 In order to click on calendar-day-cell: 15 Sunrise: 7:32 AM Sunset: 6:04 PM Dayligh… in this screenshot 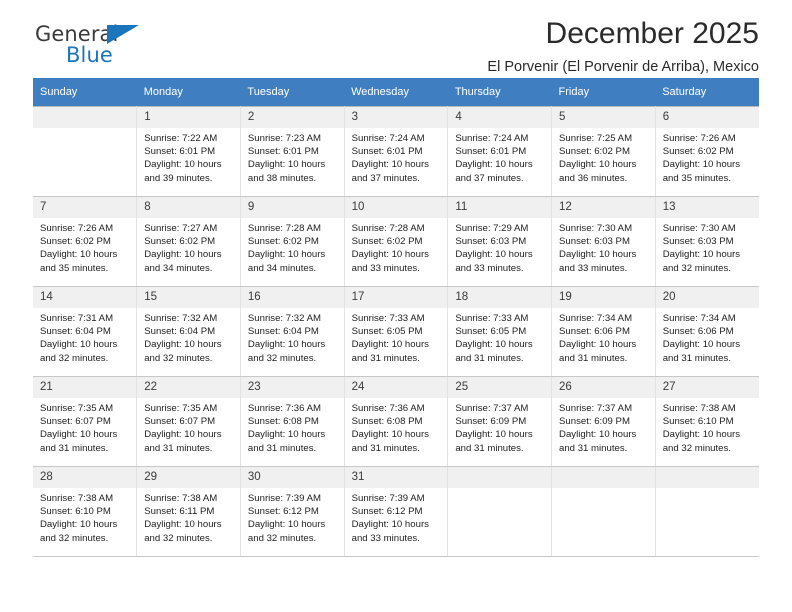, I will do `click(188, 331)`.